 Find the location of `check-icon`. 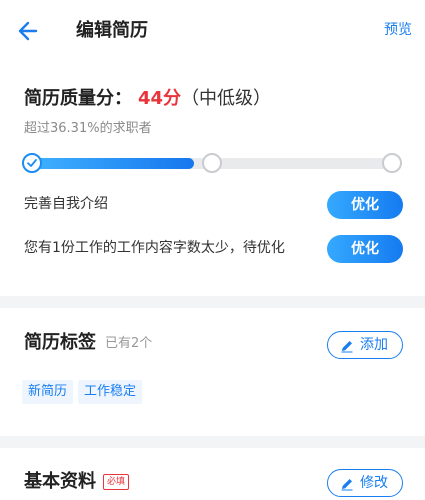

check-icon is located at coordinates (32, 163).